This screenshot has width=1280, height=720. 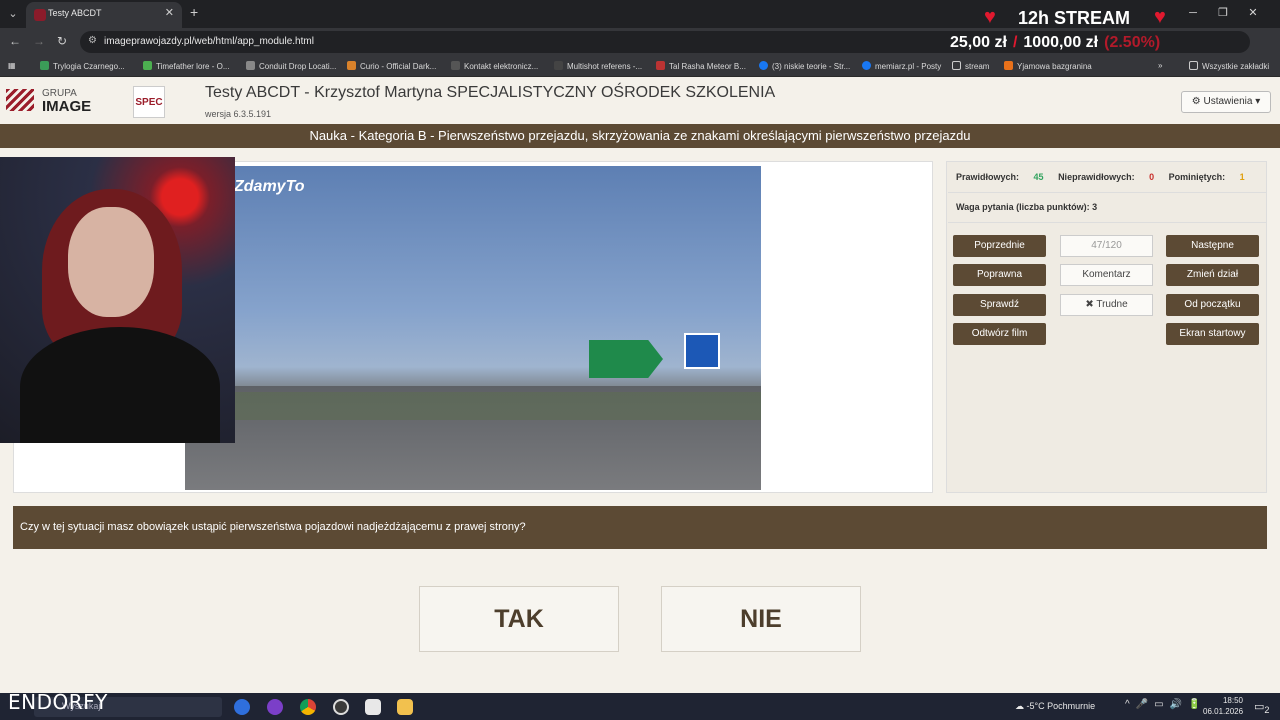 I want to click on forward-icon: →, so click(x=39, y=41).